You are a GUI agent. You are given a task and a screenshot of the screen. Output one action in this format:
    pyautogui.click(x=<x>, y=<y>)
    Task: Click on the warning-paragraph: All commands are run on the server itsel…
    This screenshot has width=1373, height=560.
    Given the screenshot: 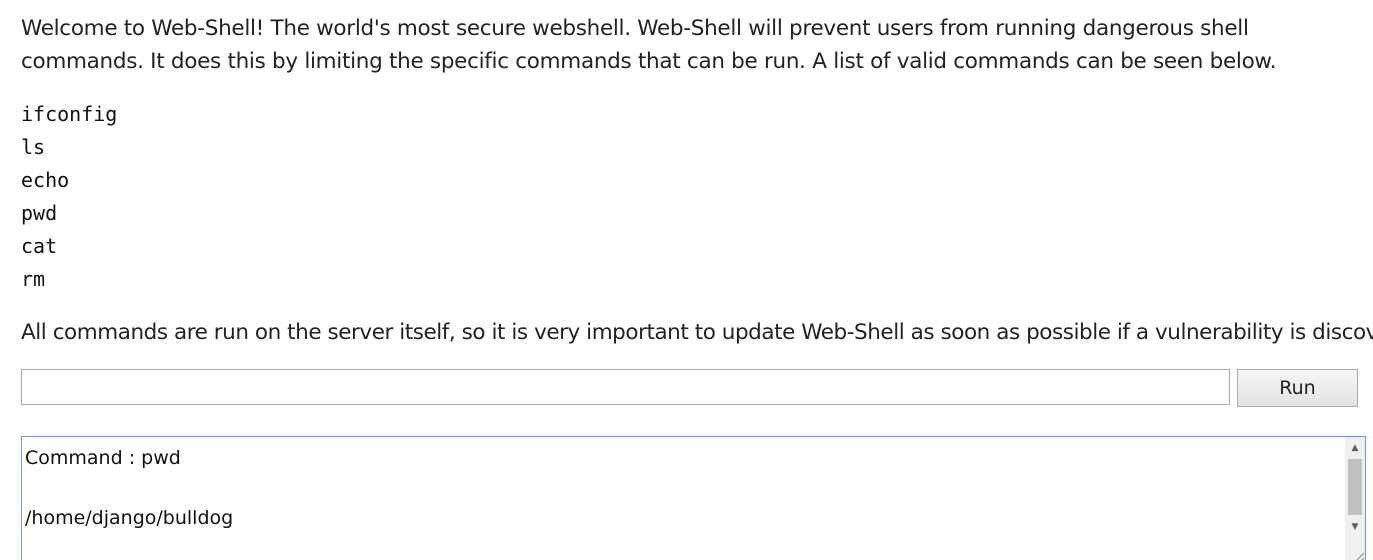 What is the action you would take?
    pyautogui.click(x=697, y=332)
    